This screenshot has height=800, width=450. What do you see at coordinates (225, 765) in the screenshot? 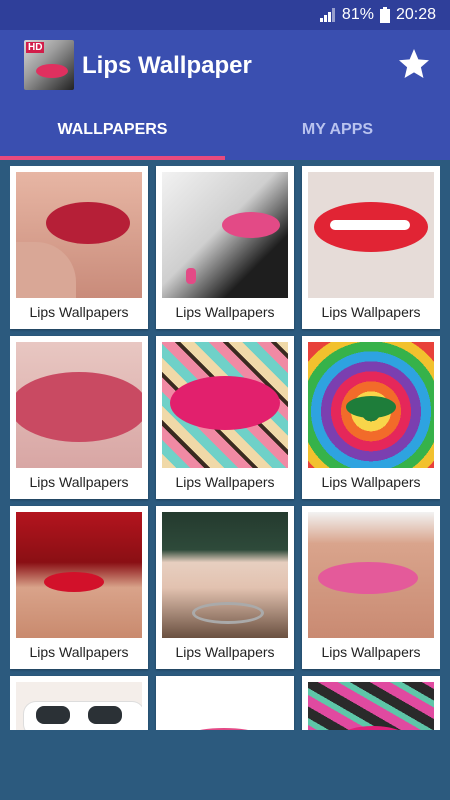
I see `bottom-area` at bounding box center [225, 765].